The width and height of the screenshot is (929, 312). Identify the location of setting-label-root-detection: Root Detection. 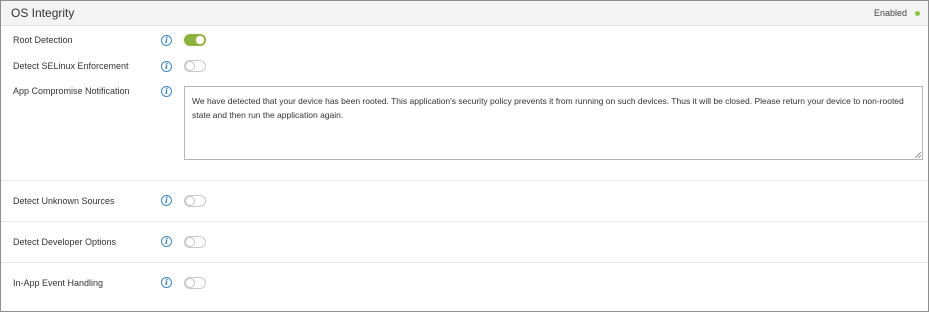
(43, 40).